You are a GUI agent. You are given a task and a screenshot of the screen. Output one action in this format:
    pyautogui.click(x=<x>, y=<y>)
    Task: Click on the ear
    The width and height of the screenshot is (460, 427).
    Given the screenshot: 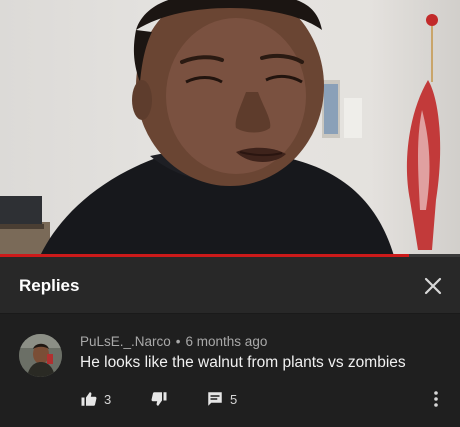 What is the action you would take?
    pyautogui.click(x=142, y=100)
    